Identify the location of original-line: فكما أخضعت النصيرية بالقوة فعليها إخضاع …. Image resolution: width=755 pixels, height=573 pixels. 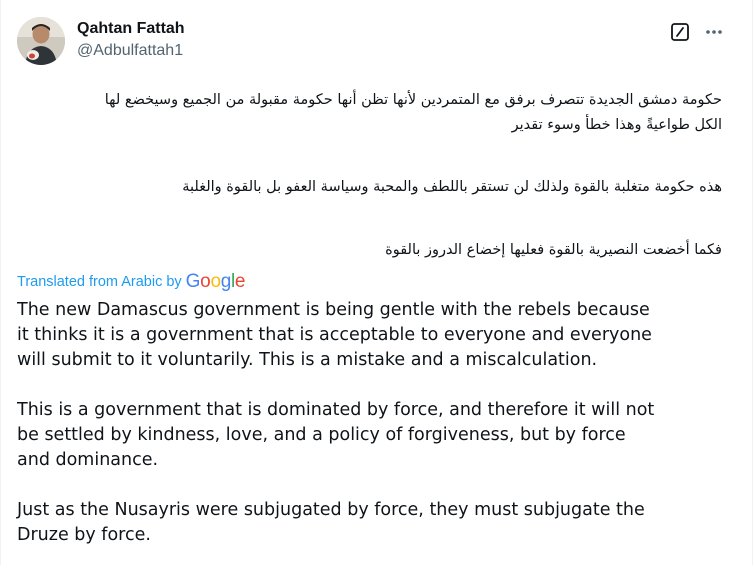
(553, 250).